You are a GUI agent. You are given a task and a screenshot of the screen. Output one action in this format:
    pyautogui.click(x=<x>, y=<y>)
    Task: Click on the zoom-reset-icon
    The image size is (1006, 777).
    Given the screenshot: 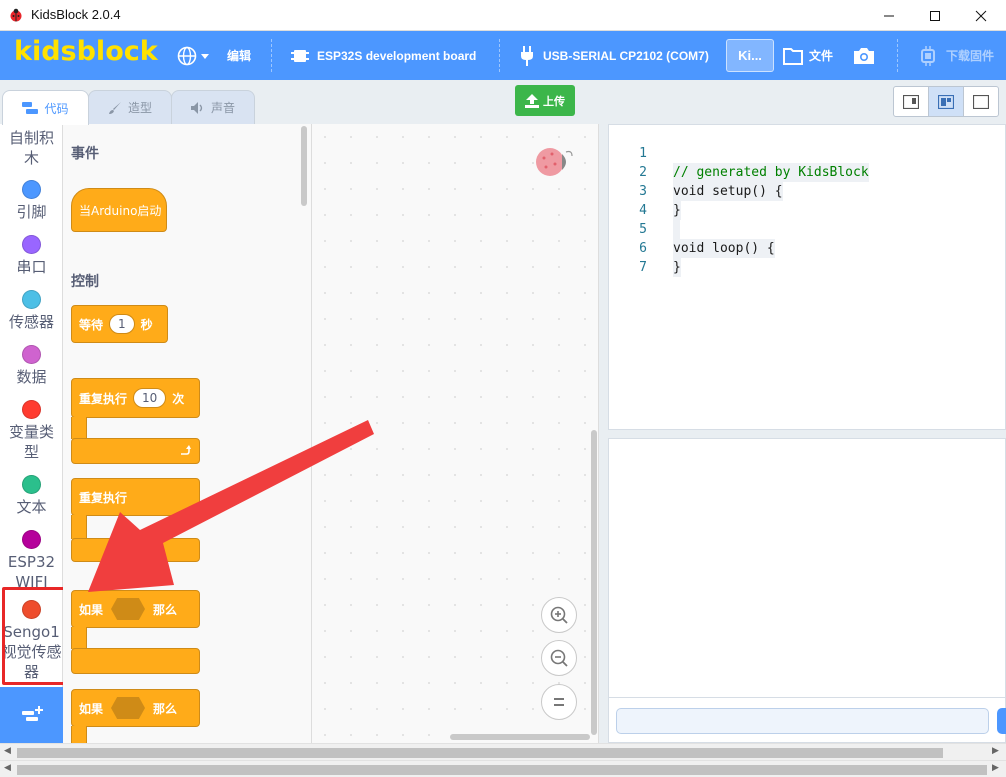 What is the action you would take?
    pyautogui.click(x=559, y=702)
    